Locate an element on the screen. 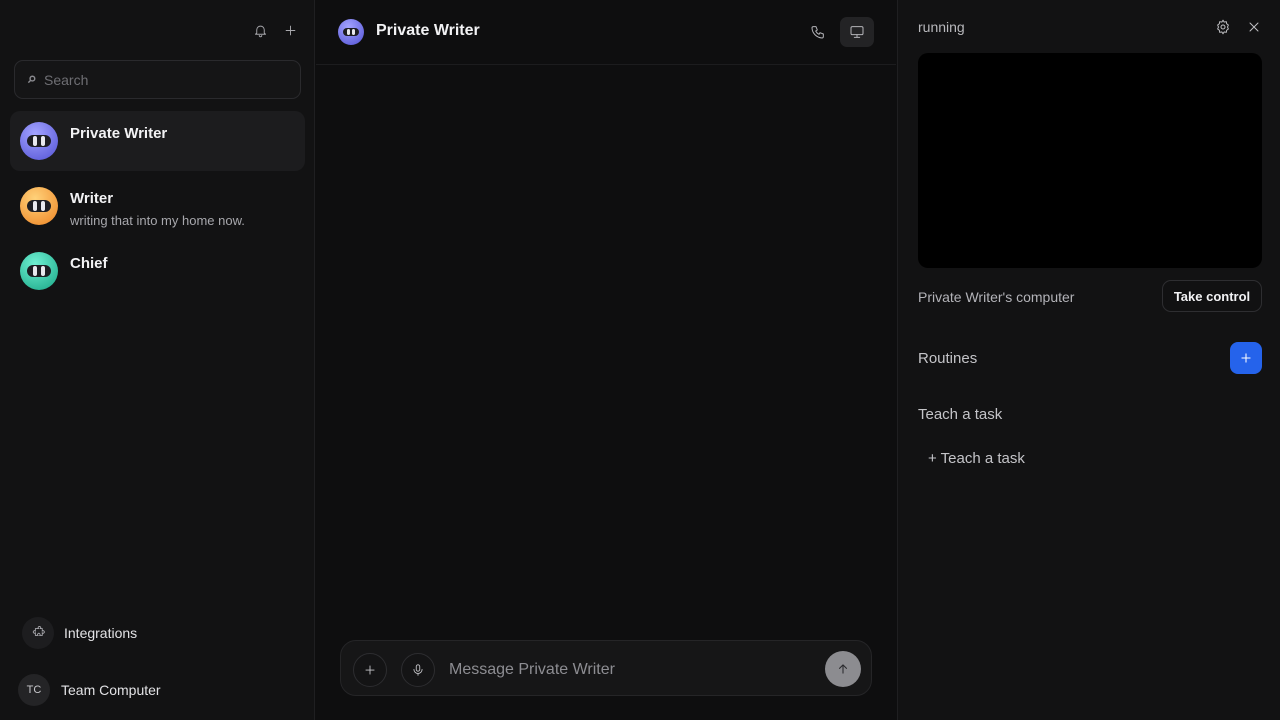 This screenshot has width=1280, height=720. chat-item-name: Writer is located at coordinates (92, 198).